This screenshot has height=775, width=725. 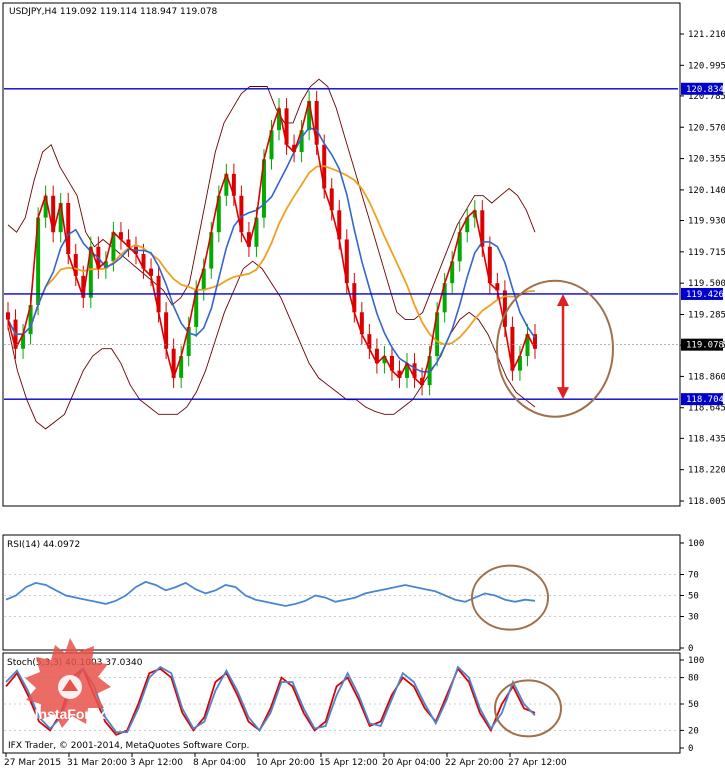 I want to click on price-label-text: 119.078, so click(x=705, y=346).